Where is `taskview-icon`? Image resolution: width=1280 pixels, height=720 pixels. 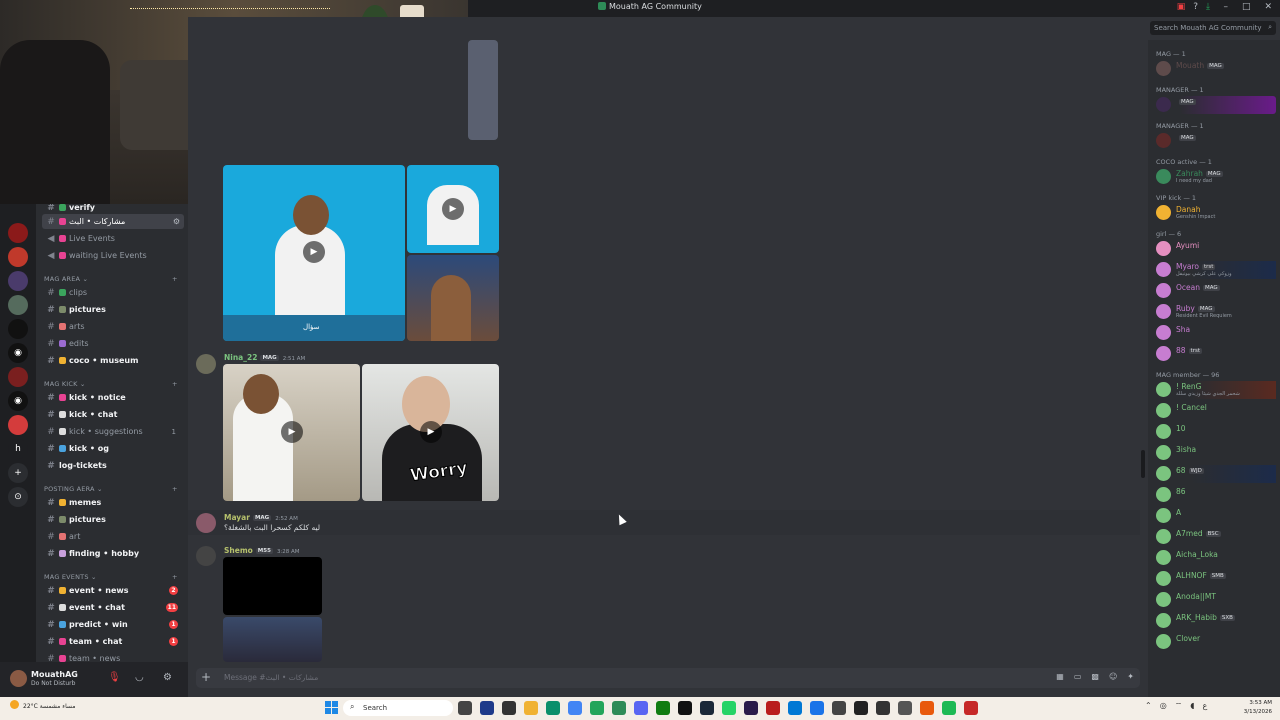 taskview-icon is located at coordinates (465, 708).